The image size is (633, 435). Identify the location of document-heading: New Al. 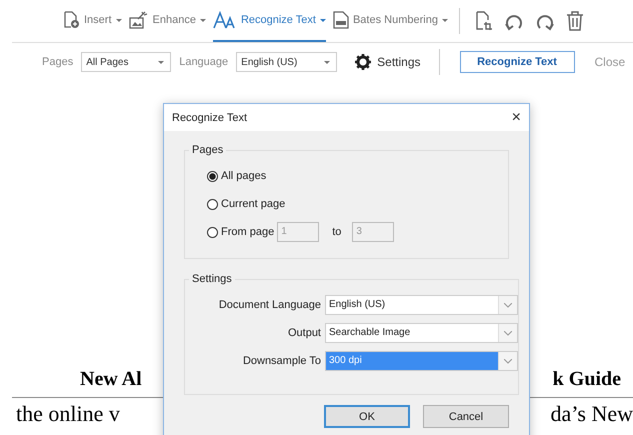
(111, 379).